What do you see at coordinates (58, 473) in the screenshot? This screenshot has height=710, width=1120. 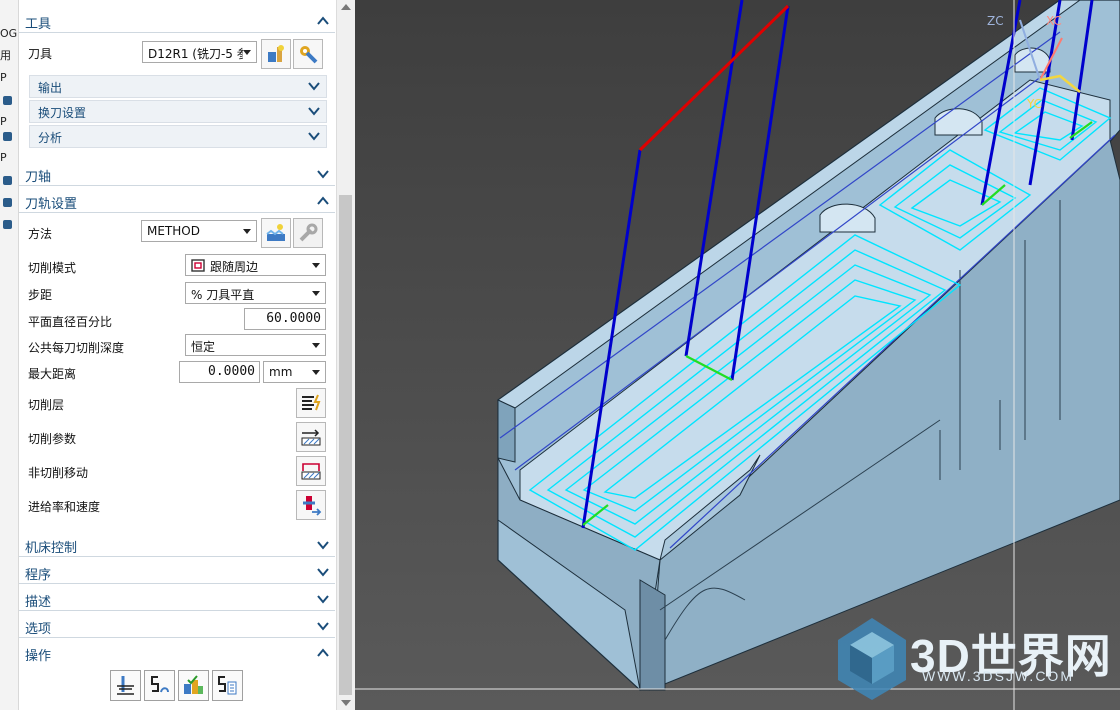 I see `non-cutting-label: 非切削移动` at bounding box center [58, 473].